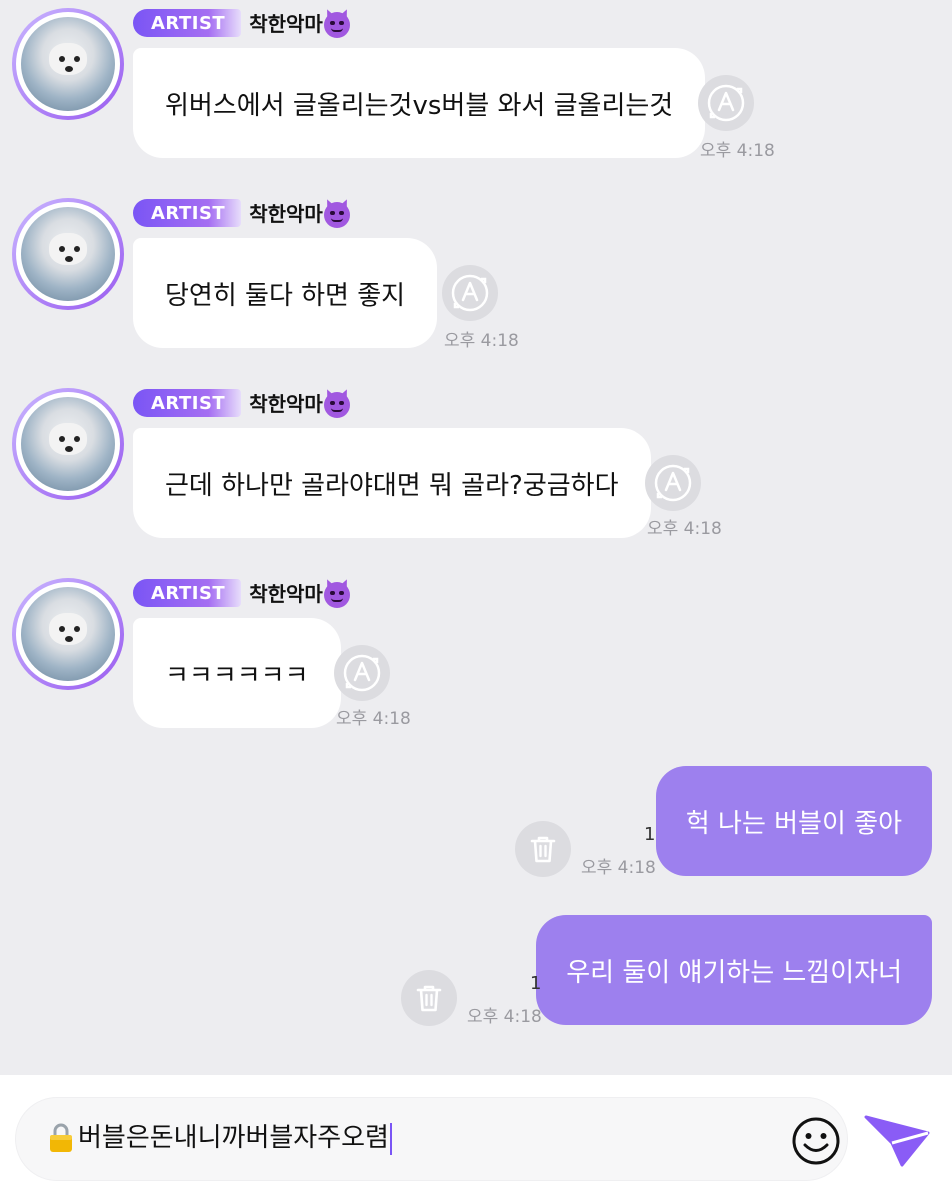 The height and width of the screenshot is (1200, 952). What do you see at coordinates (237, 673) in the screenshot?
I see `message-bubble: ㅋㅋㅋㅋㅋㅋ` at bounding box center [237, 673].